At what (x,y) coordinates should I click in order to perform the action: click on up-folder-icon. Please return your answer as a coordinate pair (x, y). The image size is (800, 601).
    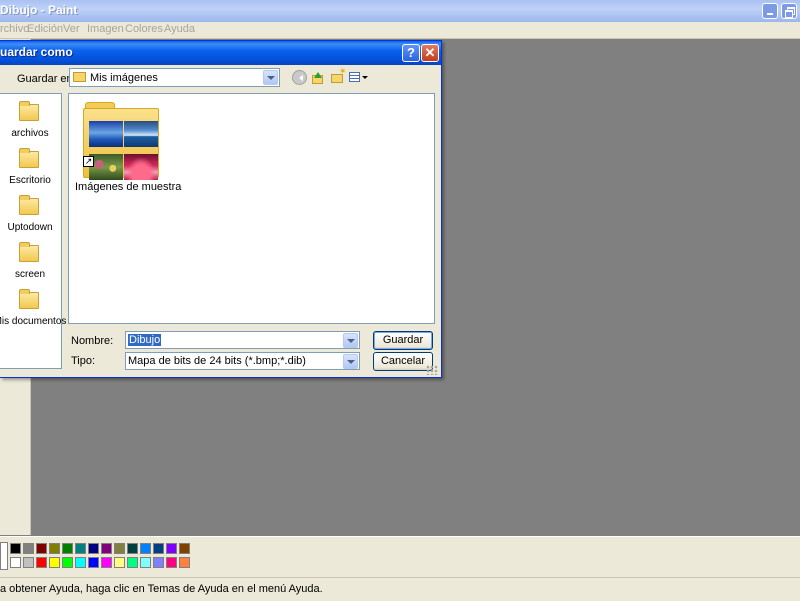
    Looking at the image, I should click on (317, 77).